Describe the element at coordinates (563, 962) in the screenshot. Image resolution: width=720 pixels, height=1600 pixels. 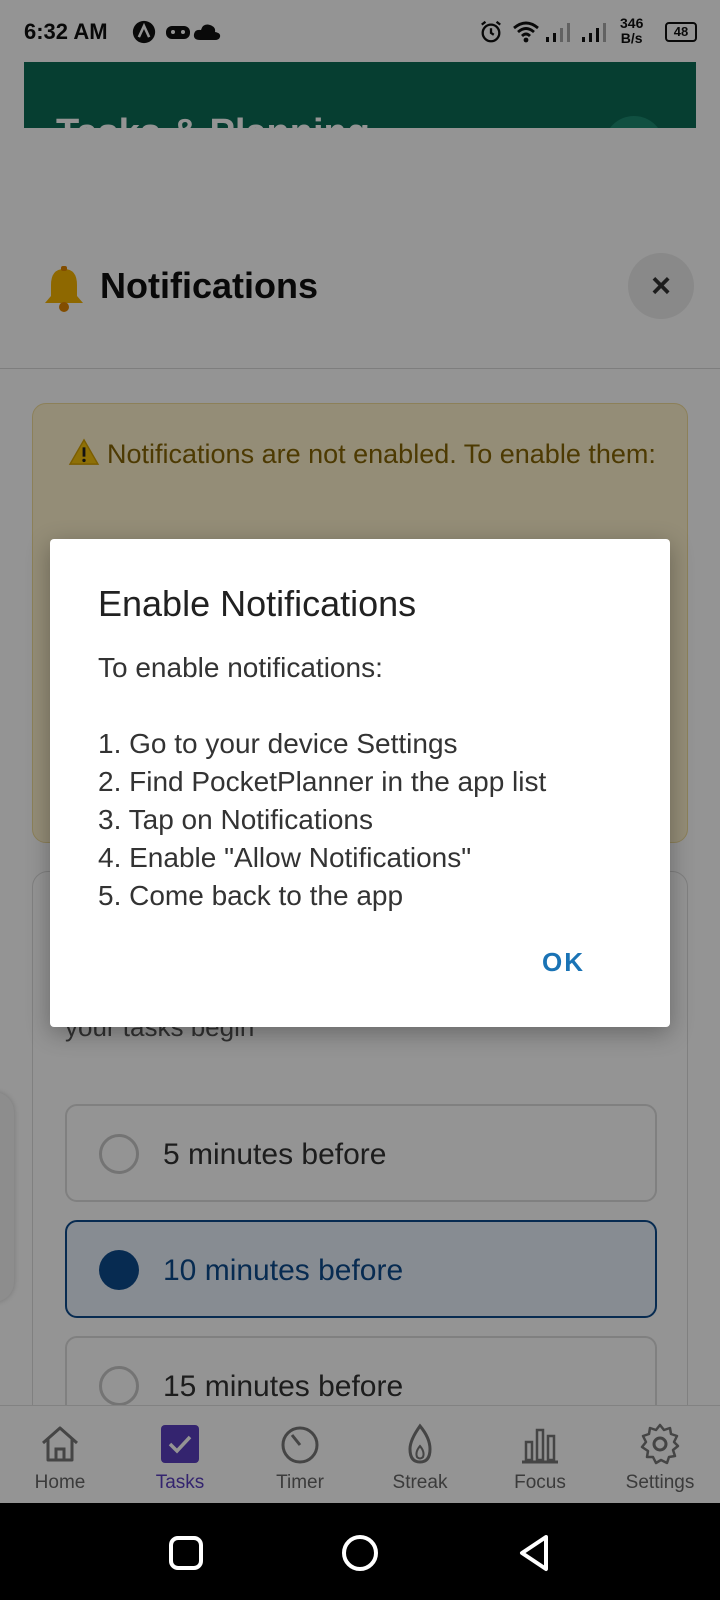
I see `ok-button: OK` at that location.